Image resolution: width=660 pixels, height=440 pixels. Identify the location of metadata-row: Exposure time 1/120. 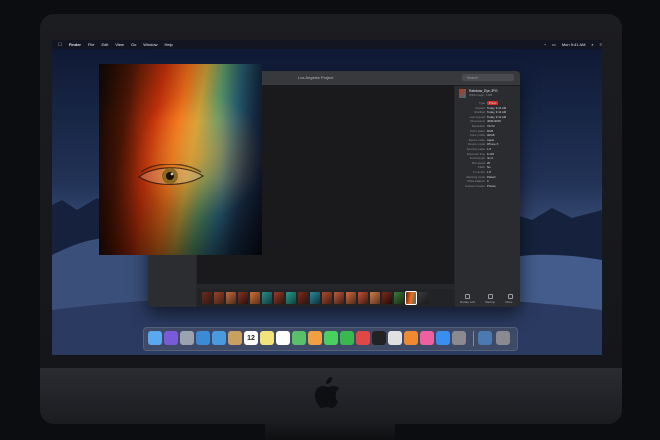
(488, 154).